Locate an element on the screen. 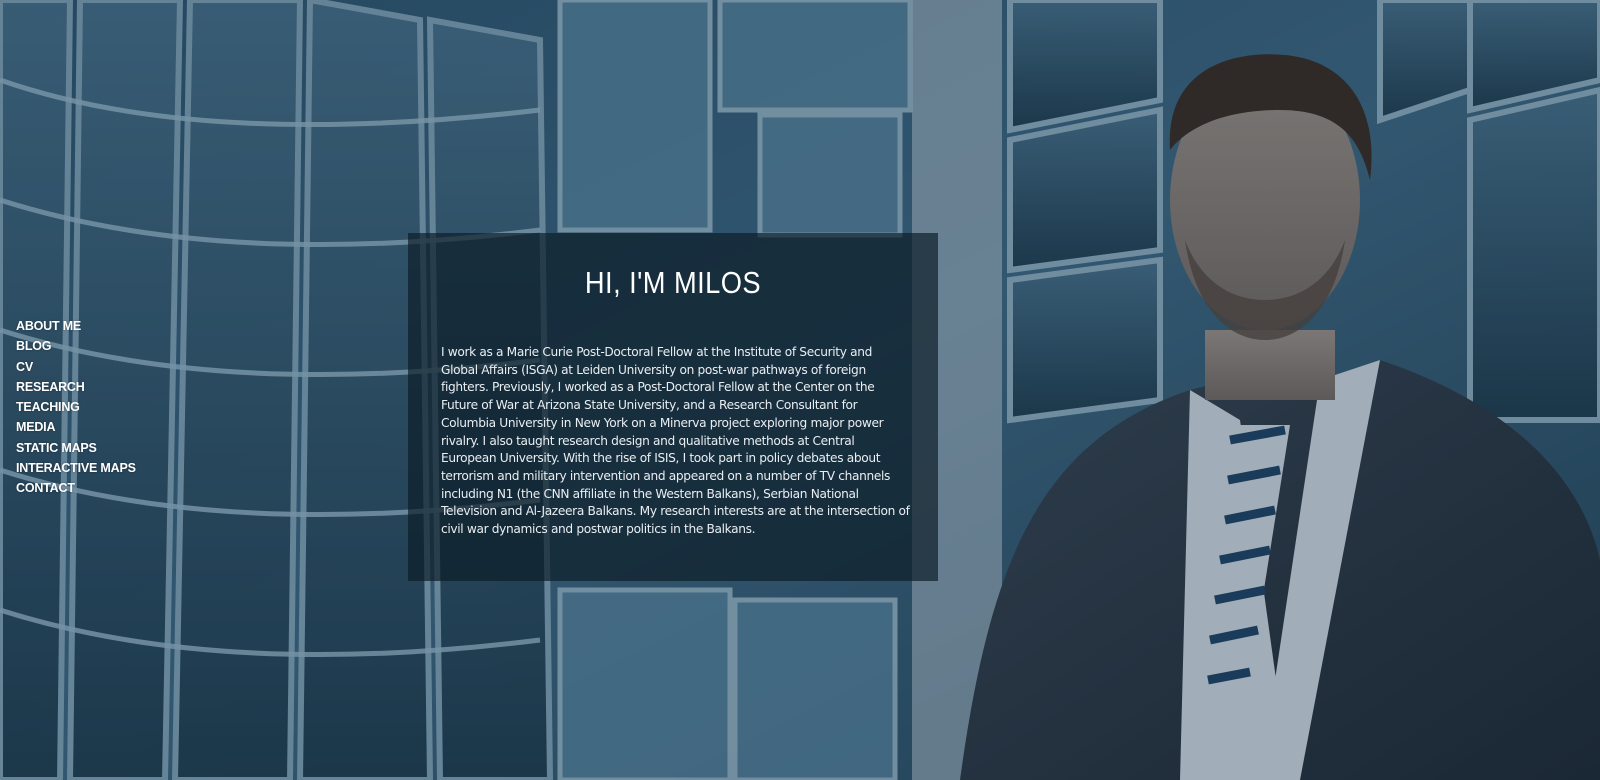 The image size is (1600, 780). nav-link-contact: CONTACT is located at coordinates (45, 488).